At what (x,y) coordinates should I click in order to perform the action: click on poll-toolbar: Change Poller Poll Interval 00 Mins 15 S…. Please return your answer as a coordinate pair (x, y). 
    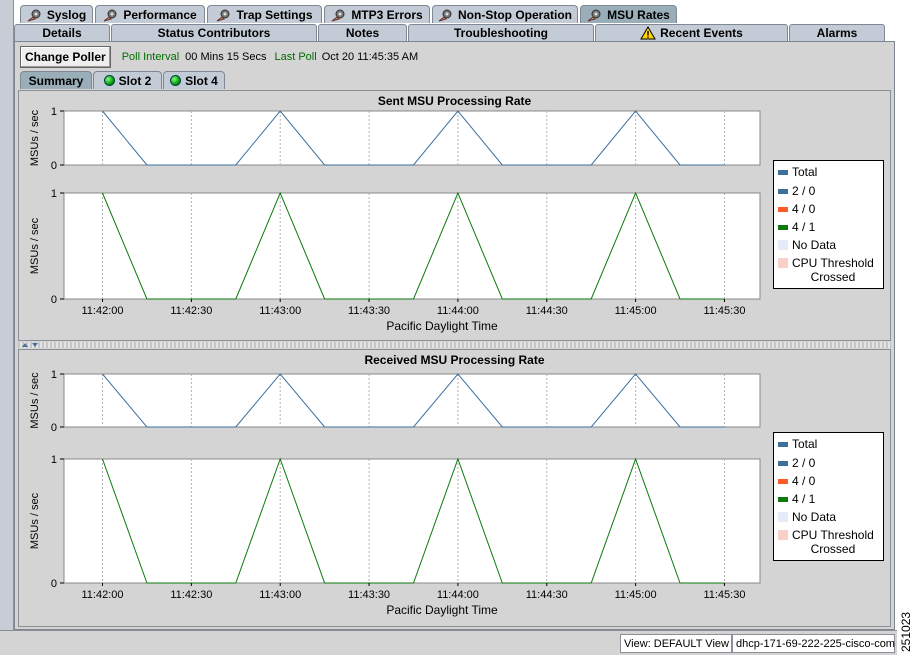
    Looking at the image, I should click on (219, 57).